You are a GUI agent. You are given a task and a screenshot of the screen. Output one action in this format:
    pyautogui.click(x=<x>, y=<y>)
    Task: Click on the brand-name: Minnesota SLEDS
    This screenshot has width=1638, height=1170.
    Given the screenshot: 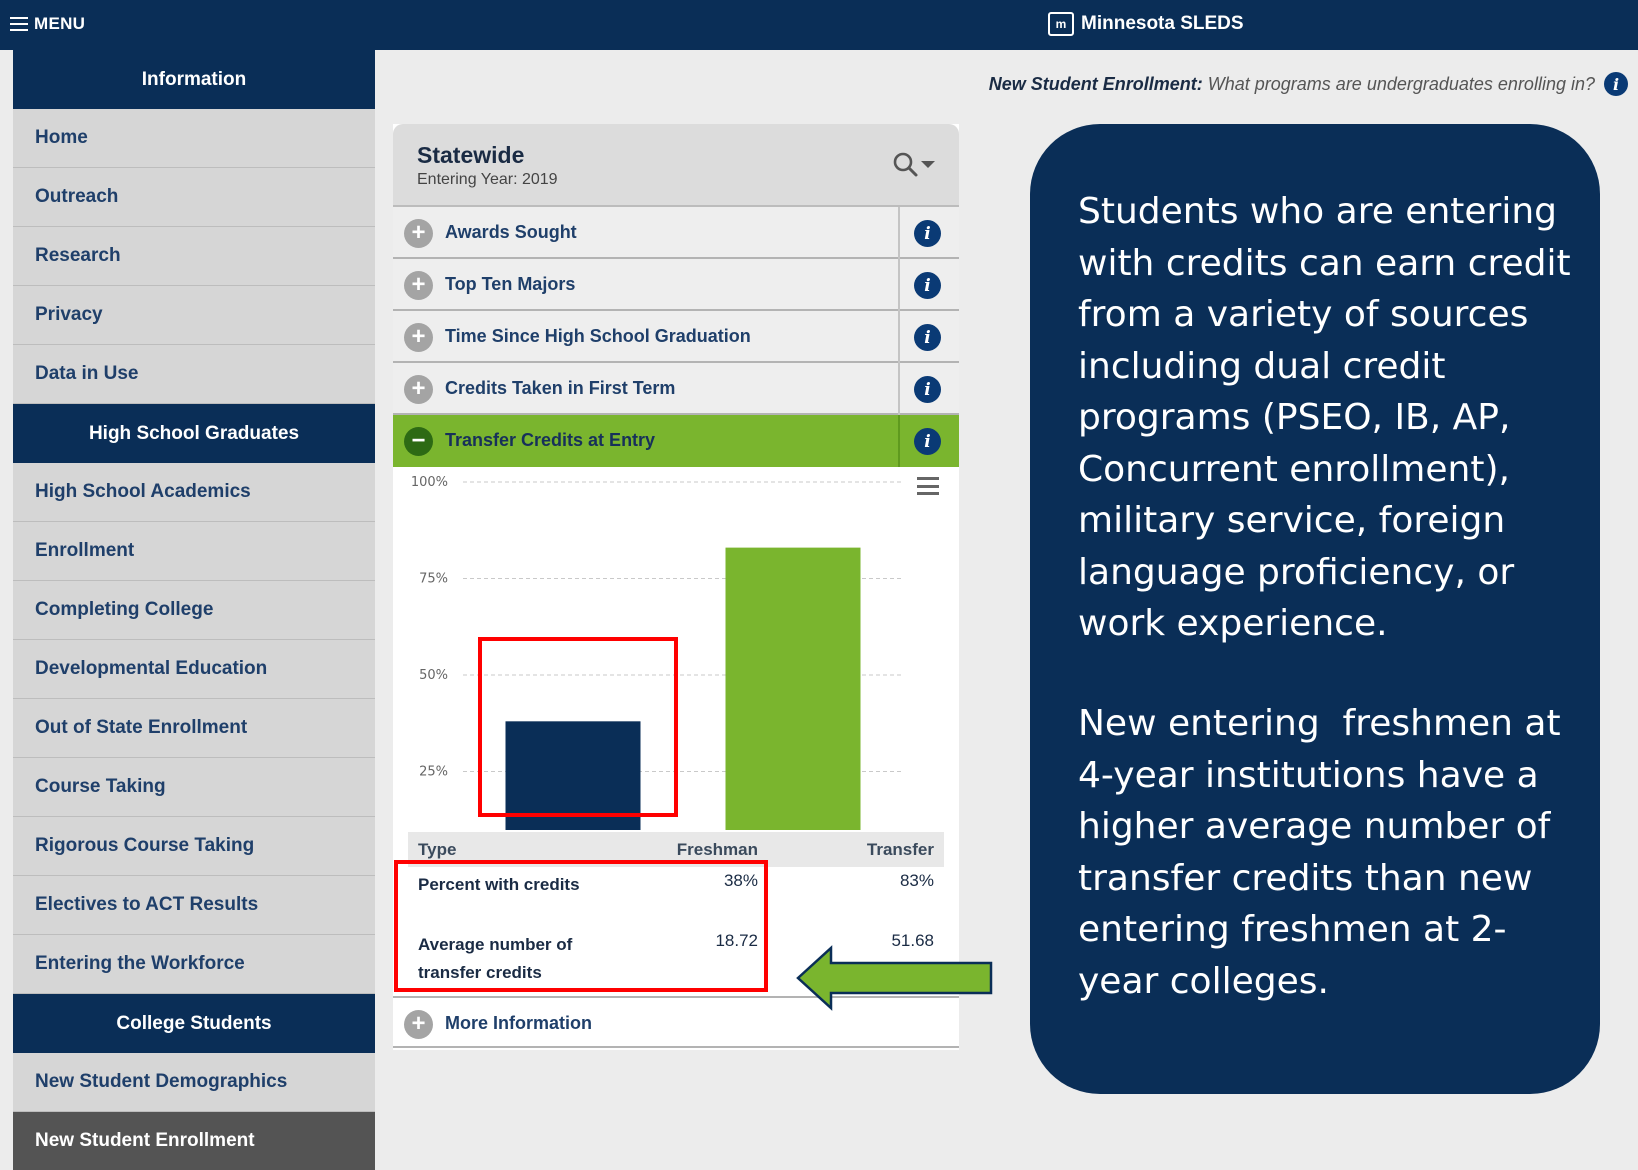 What is the action you would take?
    pyautogui.click(x=1162, y=23)
    